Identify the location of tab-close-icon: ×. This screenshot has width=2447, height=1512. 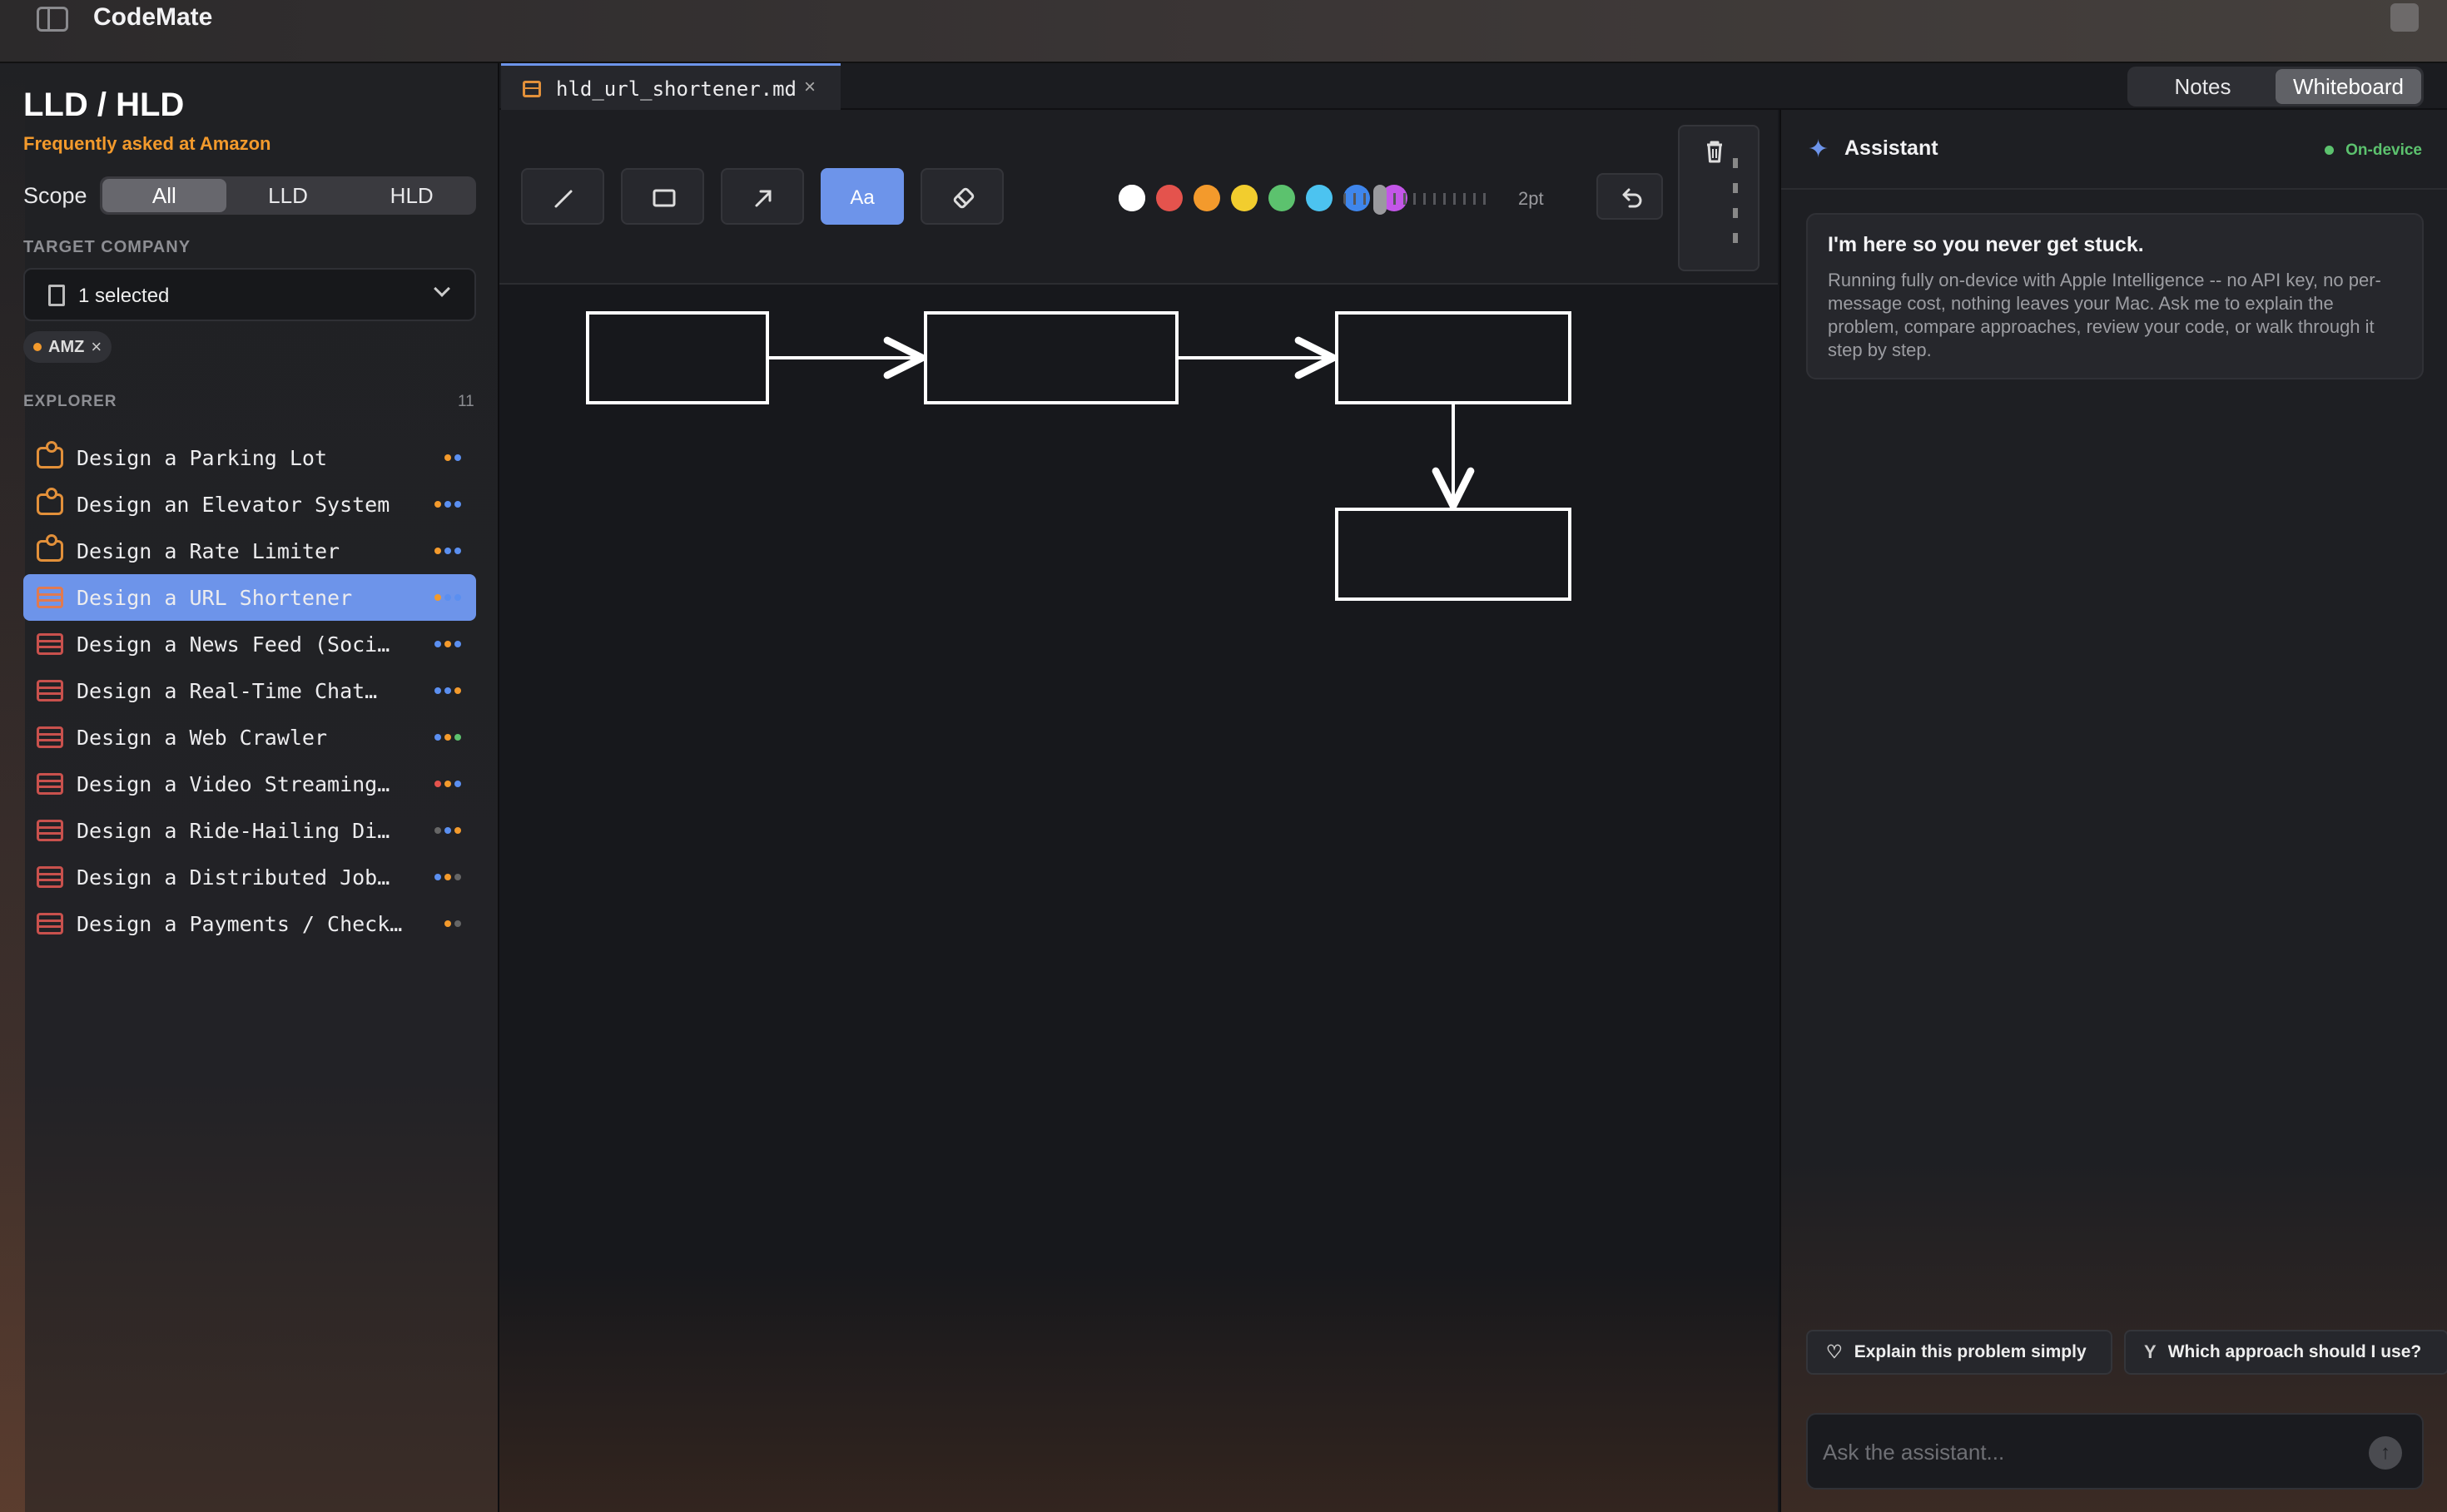
(810, 87).